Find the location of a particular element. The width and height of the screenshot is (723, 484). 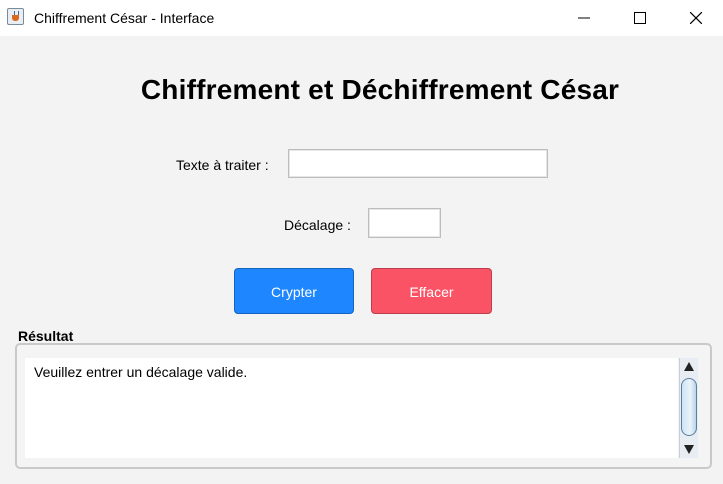

crypt-button: Crypter is located at coordinates (294, 291).